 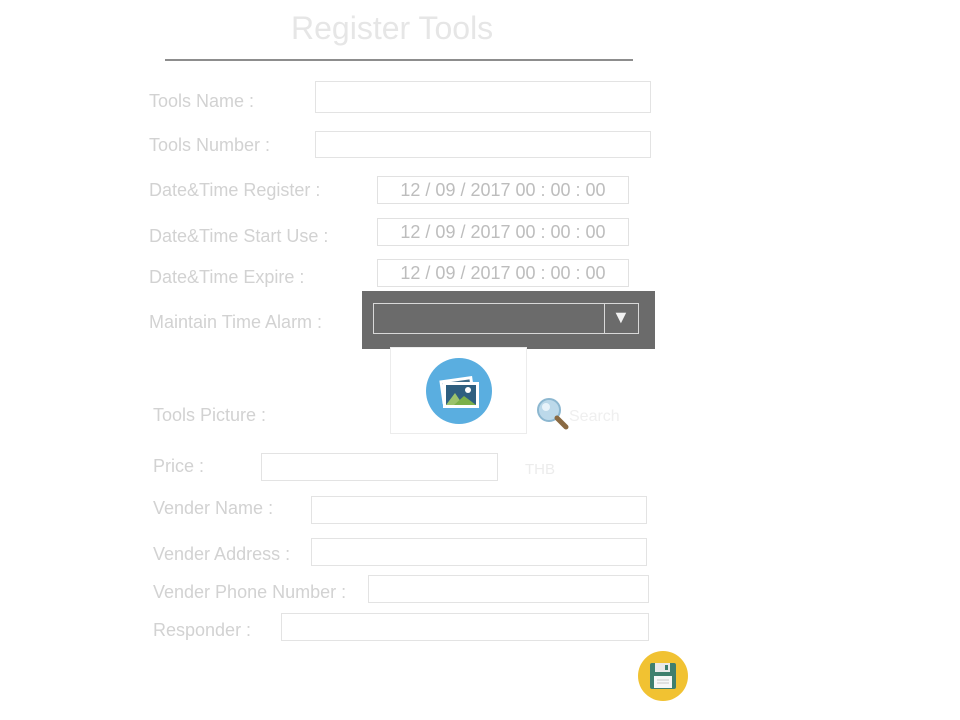 What do you see at coordinates (483, 144) in the screenshot?
I see `tools-number-input` at bounding box center [483, 144].